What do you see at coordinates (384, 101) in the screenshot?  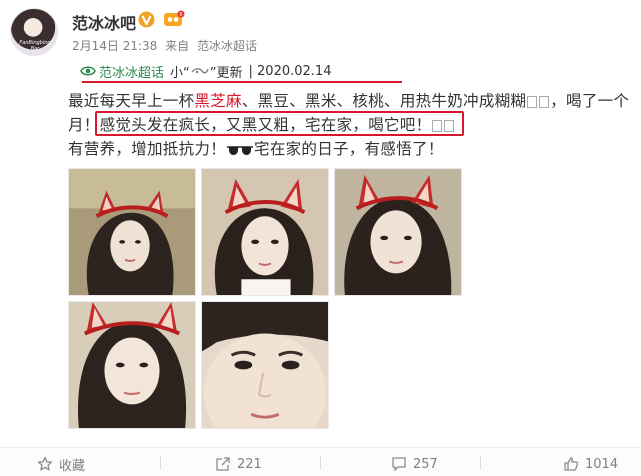 I see `post-text-1b: 、黑豆、黑米、核桃、用热牛奶冲成糊糊` at bounding box center [384, 101].